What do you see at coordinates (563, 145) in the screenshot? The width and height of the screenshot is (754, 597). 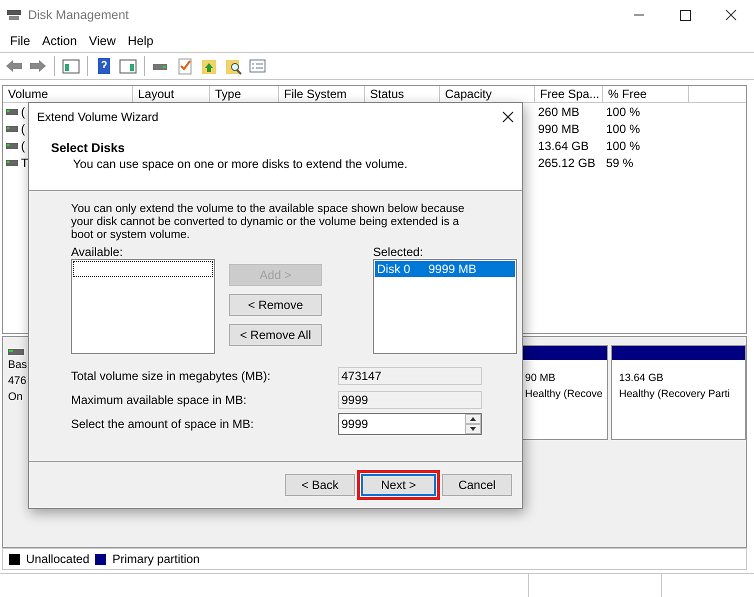 I see `table-cell: 13.64 GB` at bounding box center [563, 145].